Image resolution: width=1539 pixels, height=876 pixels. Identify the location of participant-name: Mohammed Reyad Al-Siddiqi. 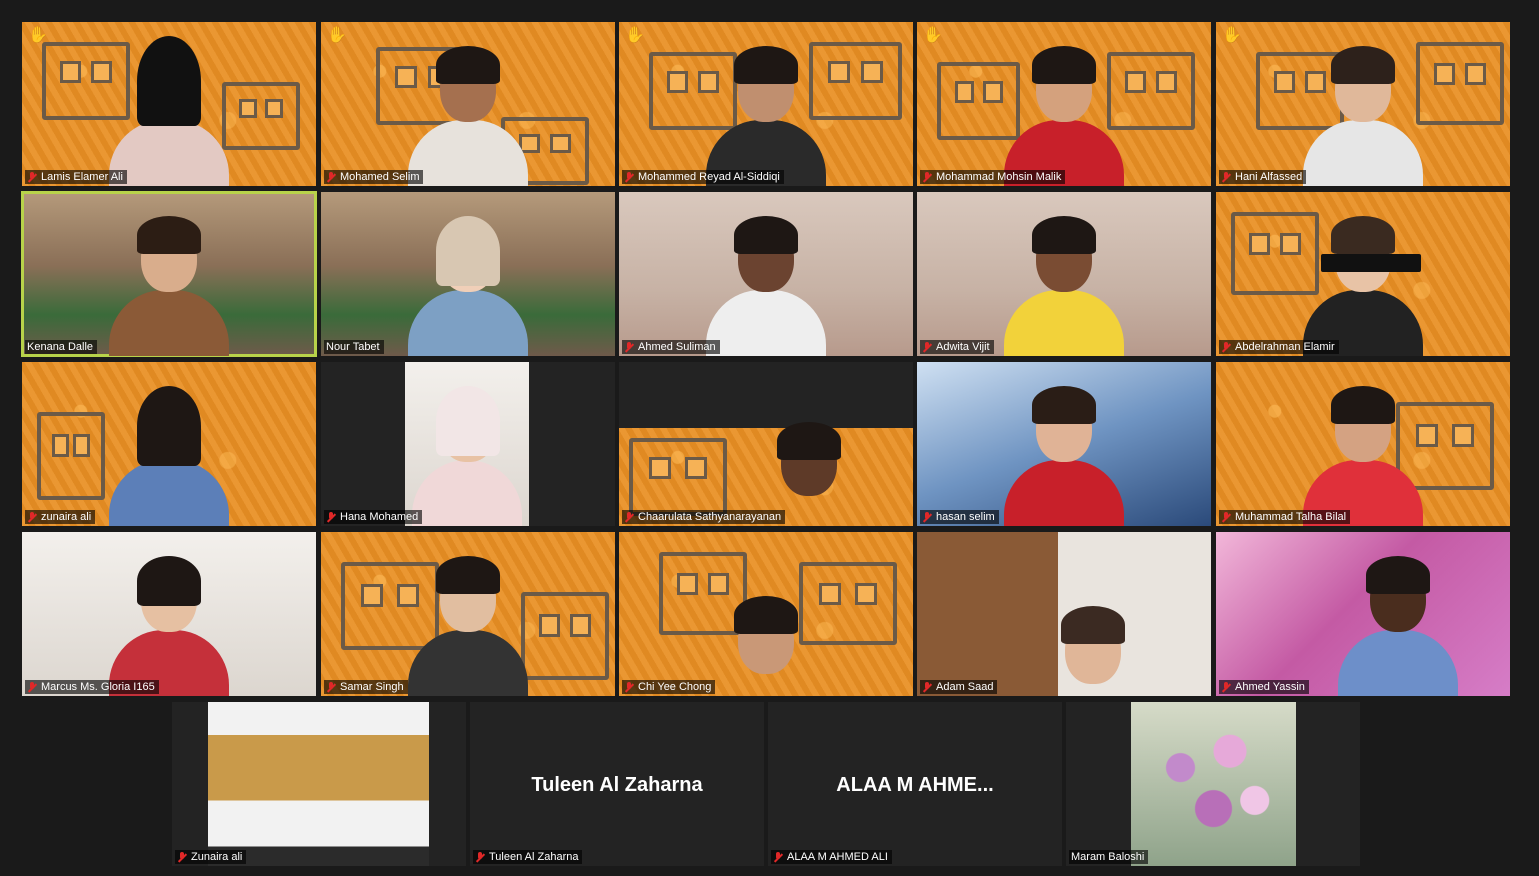
(703, 177).